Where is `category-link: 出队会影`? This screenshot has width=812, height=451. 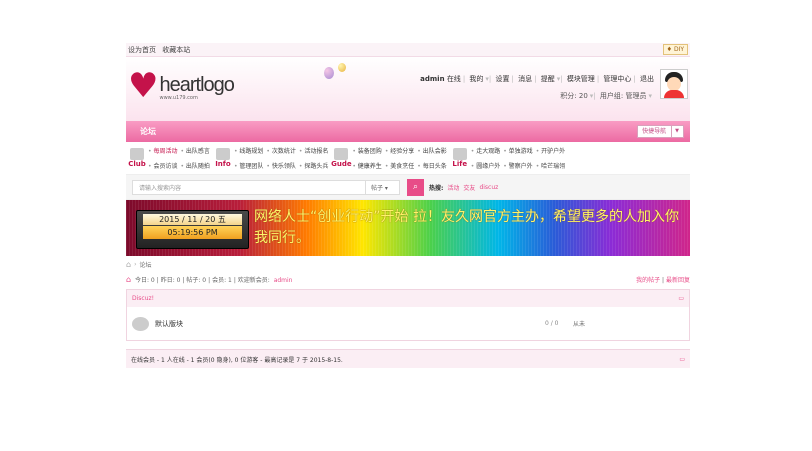 category-link: 出队会影 is located at coordinates (432, 150).